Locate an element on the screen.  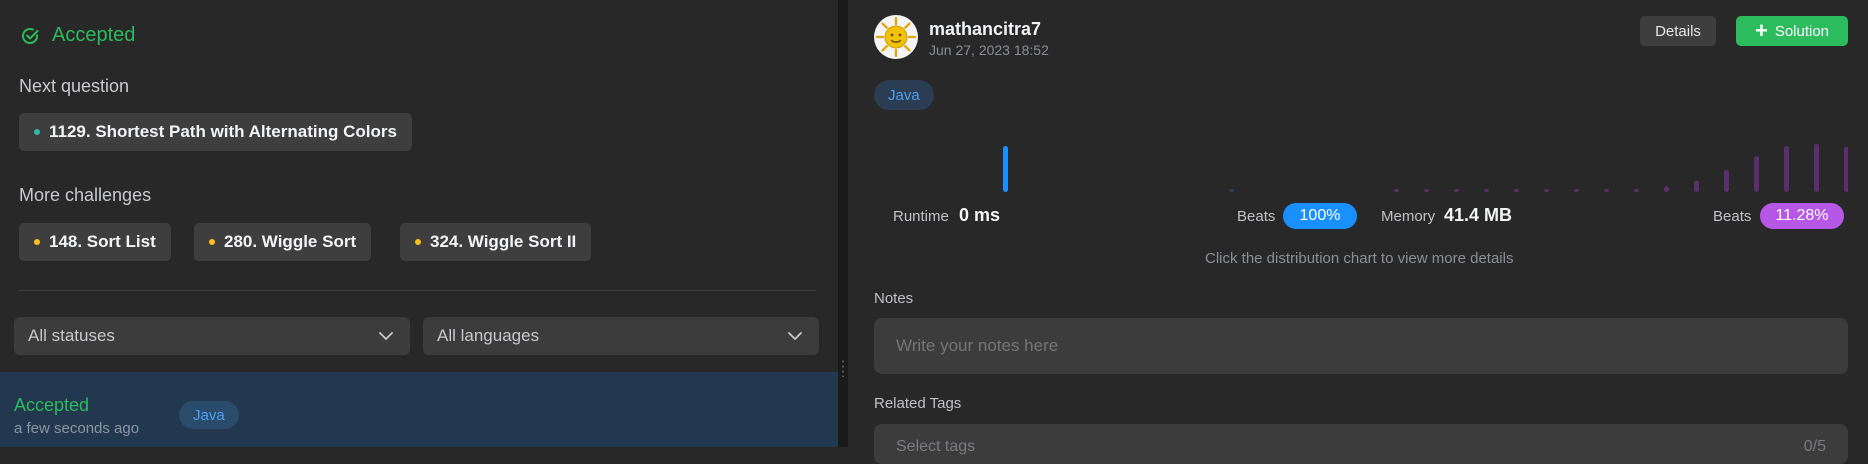
language-badge: Java is located at coordinates (904, 95).